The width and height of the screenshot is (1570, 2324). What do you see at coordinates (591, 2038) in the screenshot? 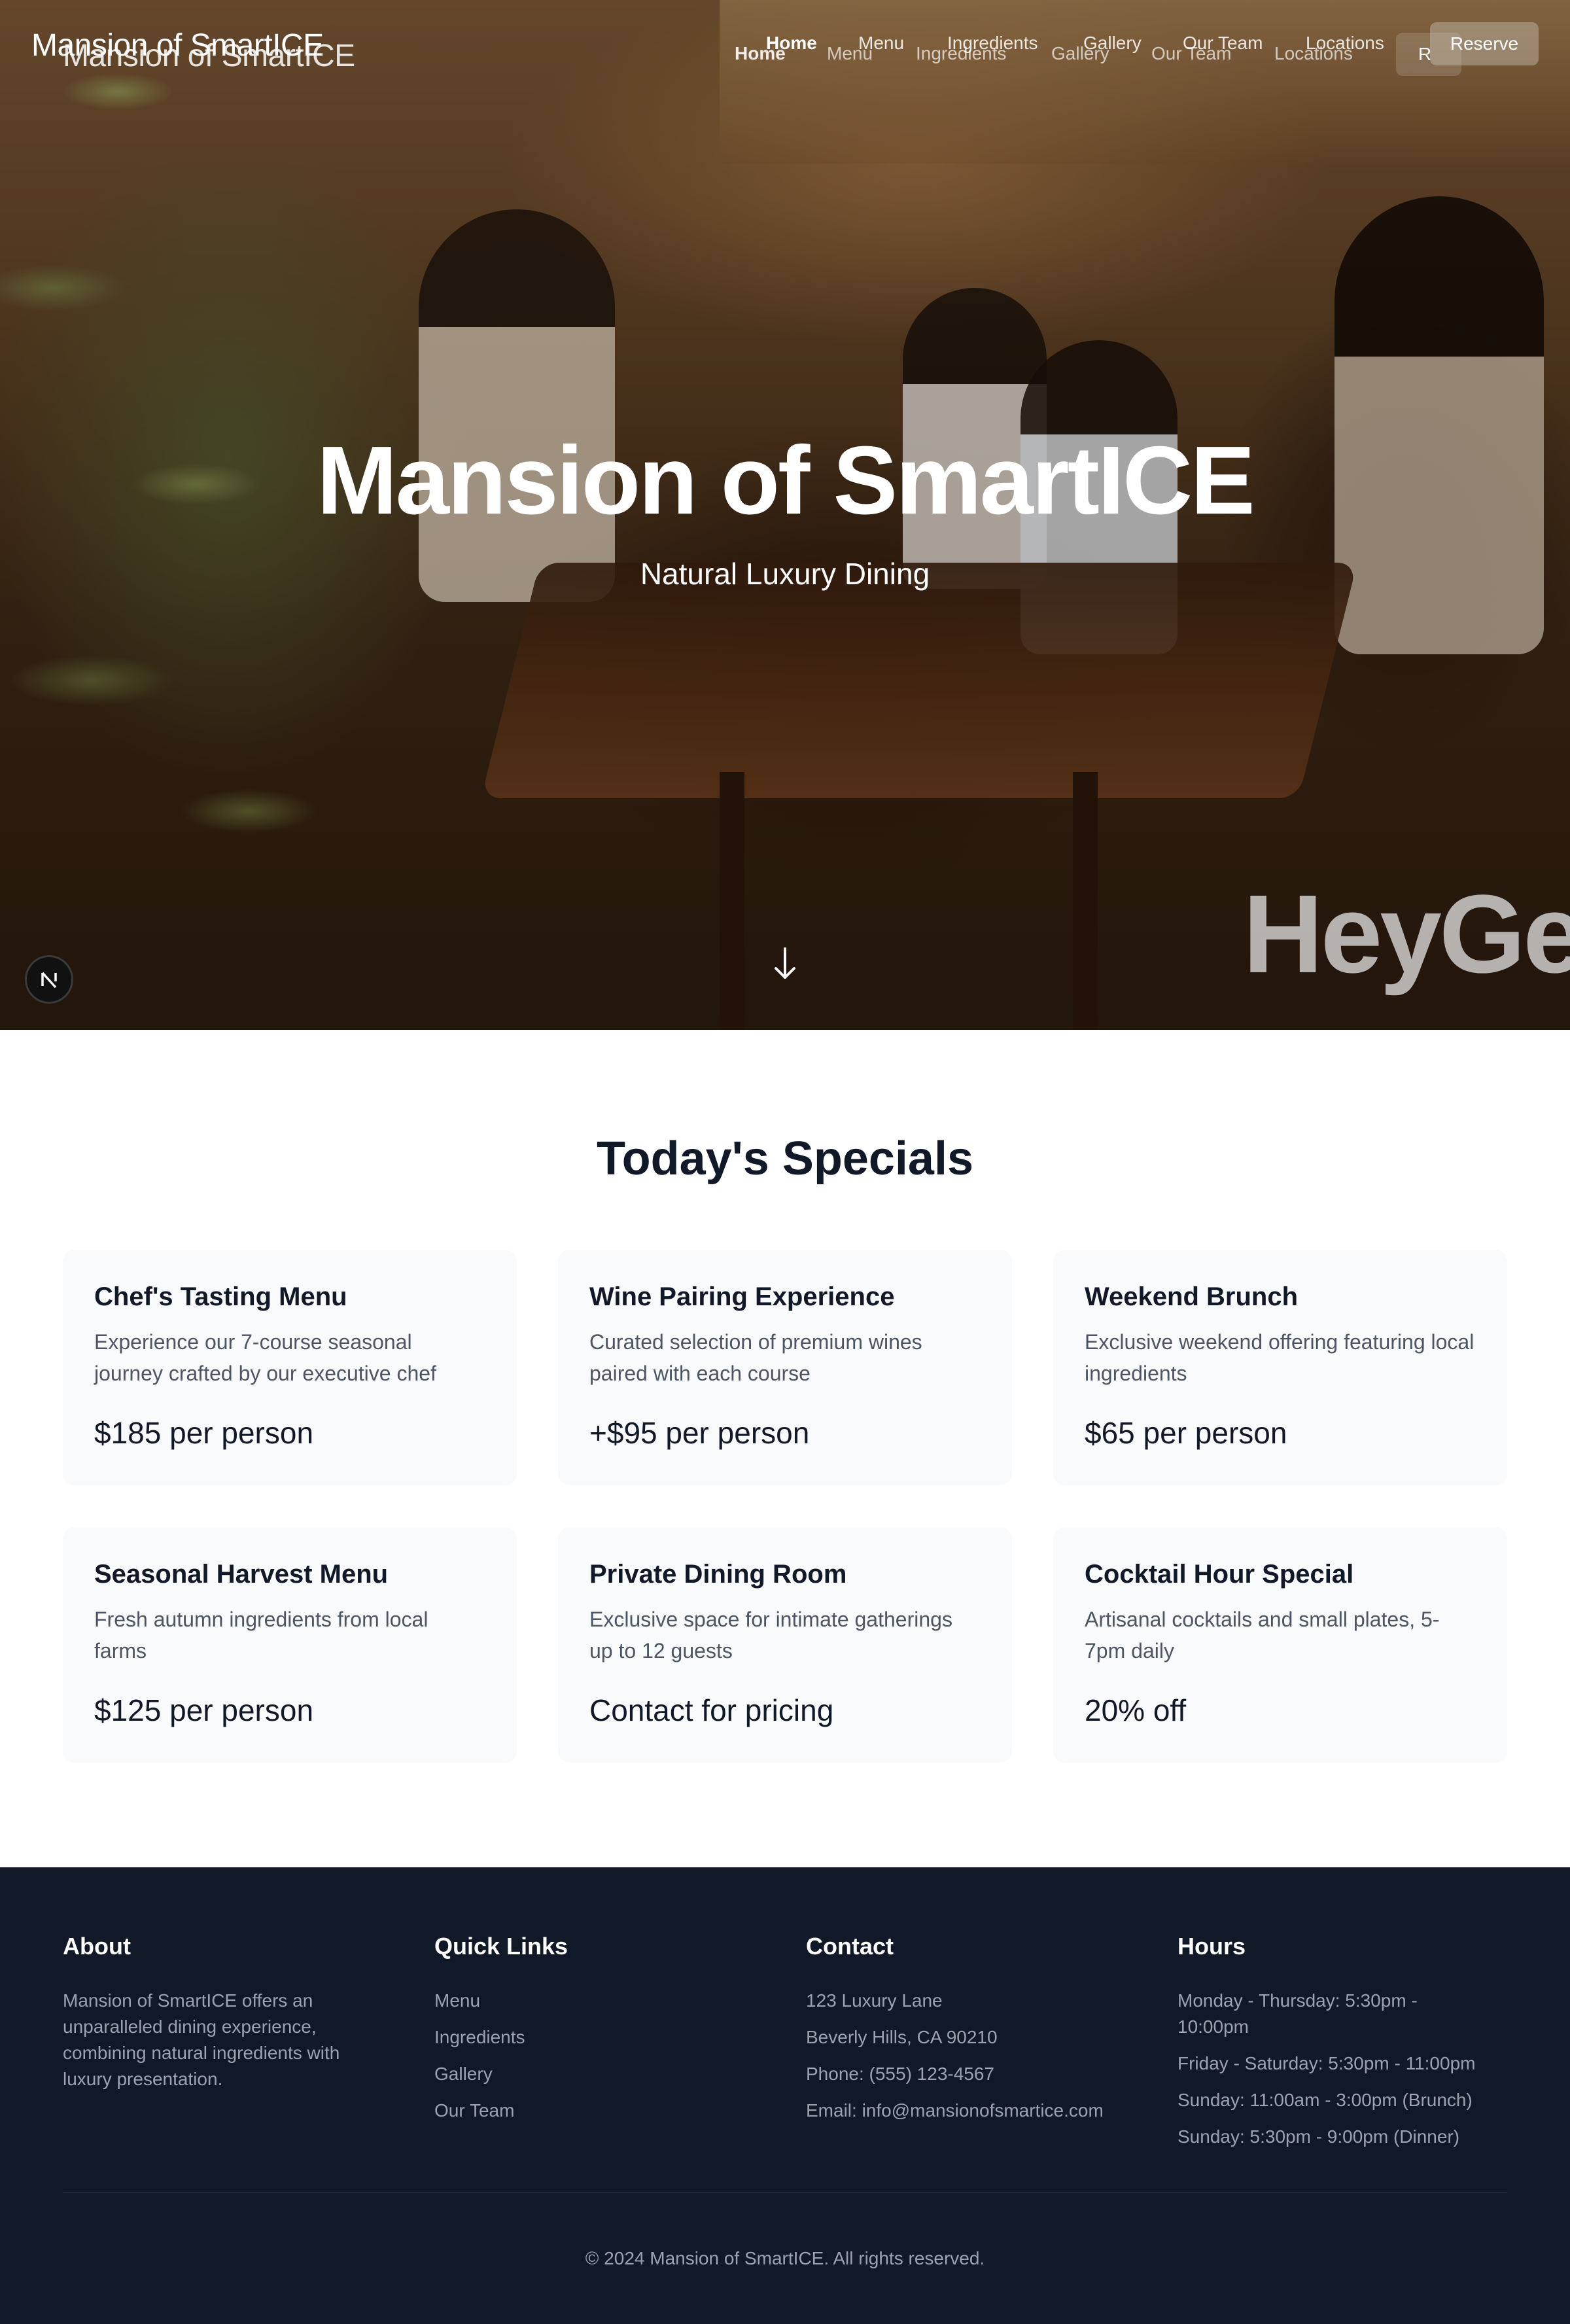
I see `footer-link-ingredients: Ingredients` at bounding box center [591, 2038].